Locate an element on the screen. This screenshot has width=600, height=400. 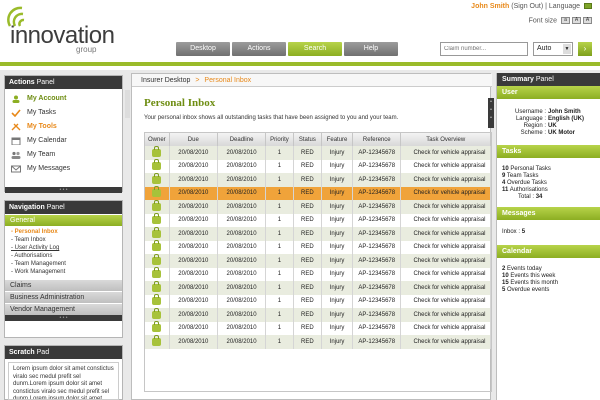
language-flag-icon is located at coordinates (588, 6).